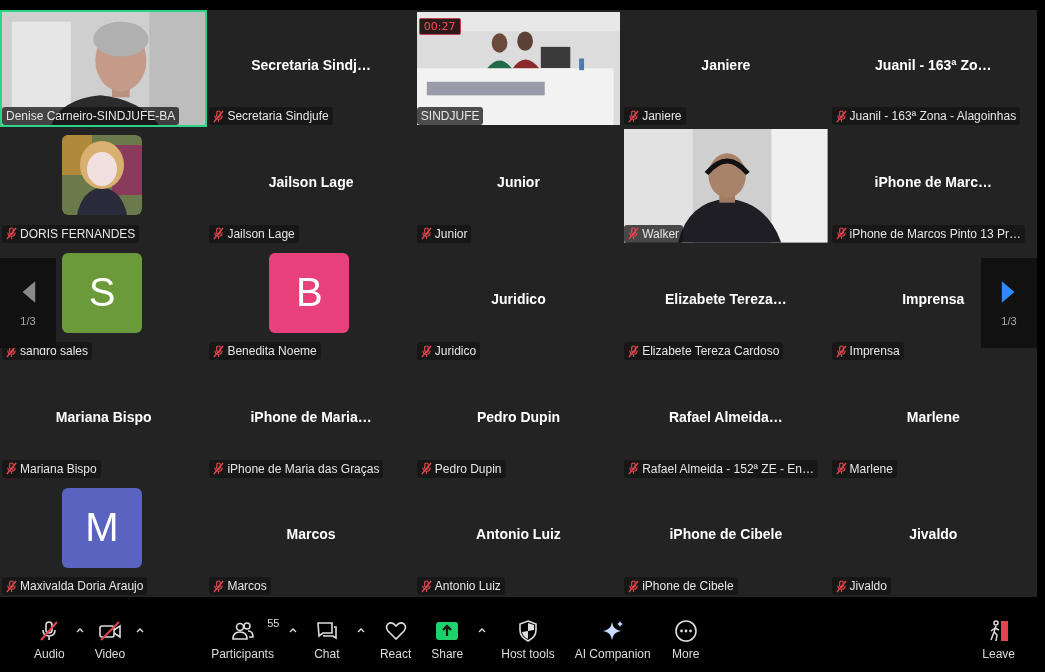  I want to click on participant-label: iPhone de Maria das Graças, so click(303, 468).